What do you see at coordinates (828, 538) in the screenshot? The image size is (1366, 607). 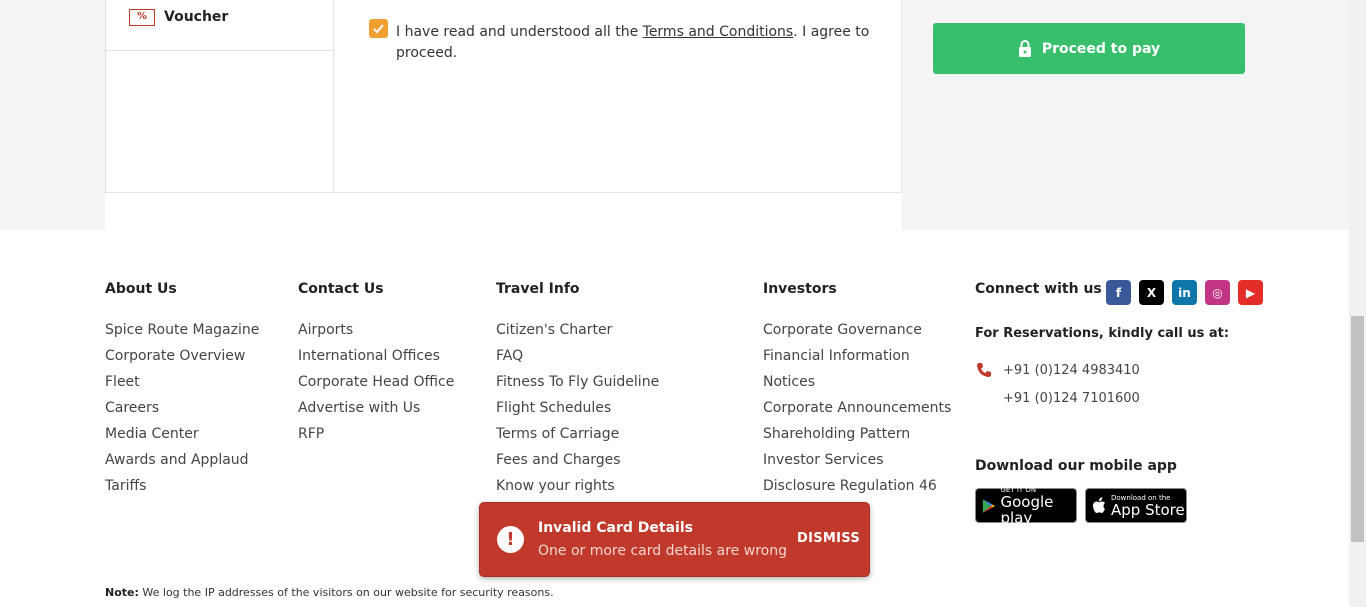 I see `dismiss-button: DISMISS` at bounding box center [828, 538].